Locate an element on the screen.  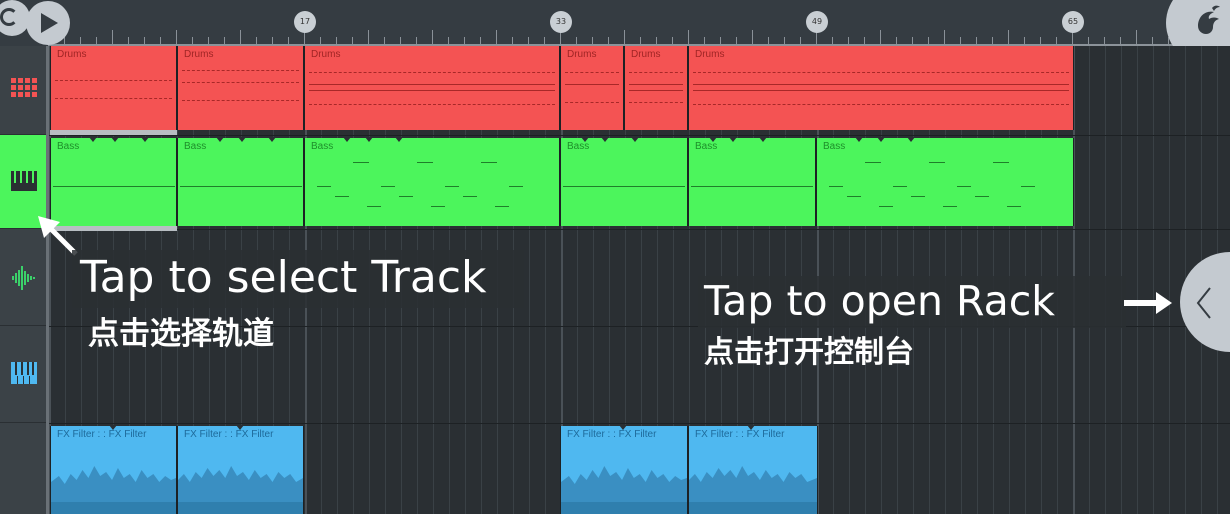
timeline-marker-33: 33 is located at coordinates (561, 22).